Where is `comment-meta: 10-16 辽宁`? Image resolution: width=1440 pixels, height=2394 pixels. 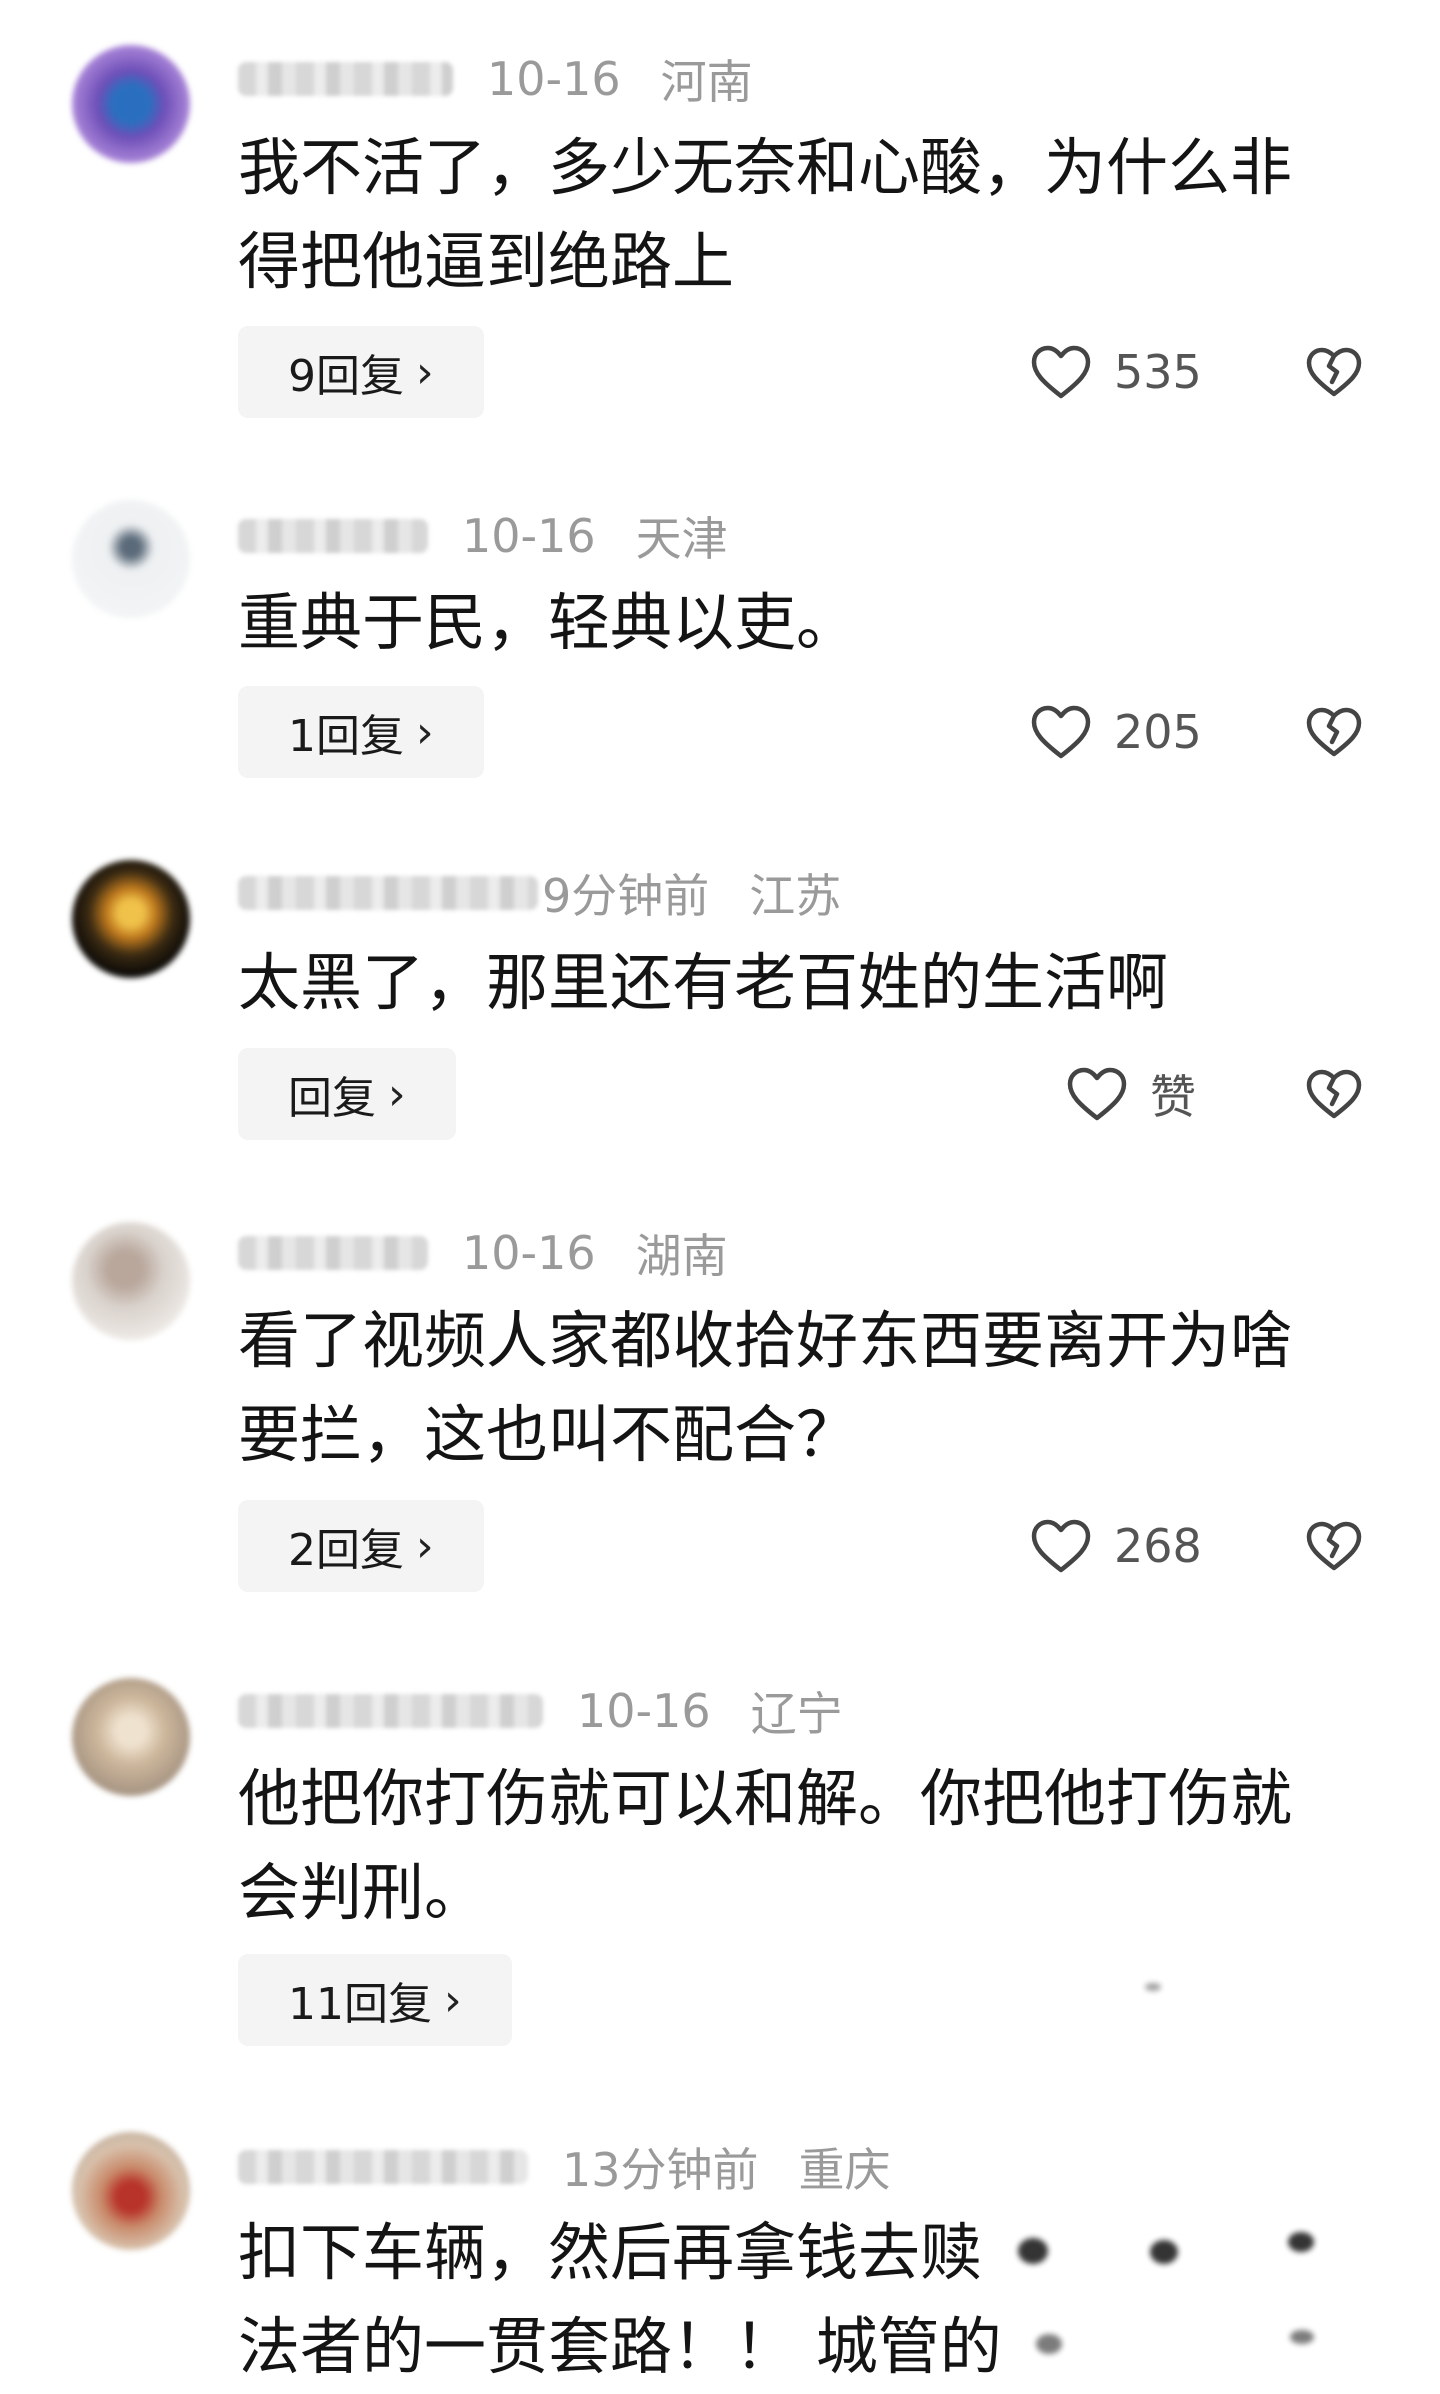 comment-meta: 10-16 辽宁 is located at coordinates (540, 1711).